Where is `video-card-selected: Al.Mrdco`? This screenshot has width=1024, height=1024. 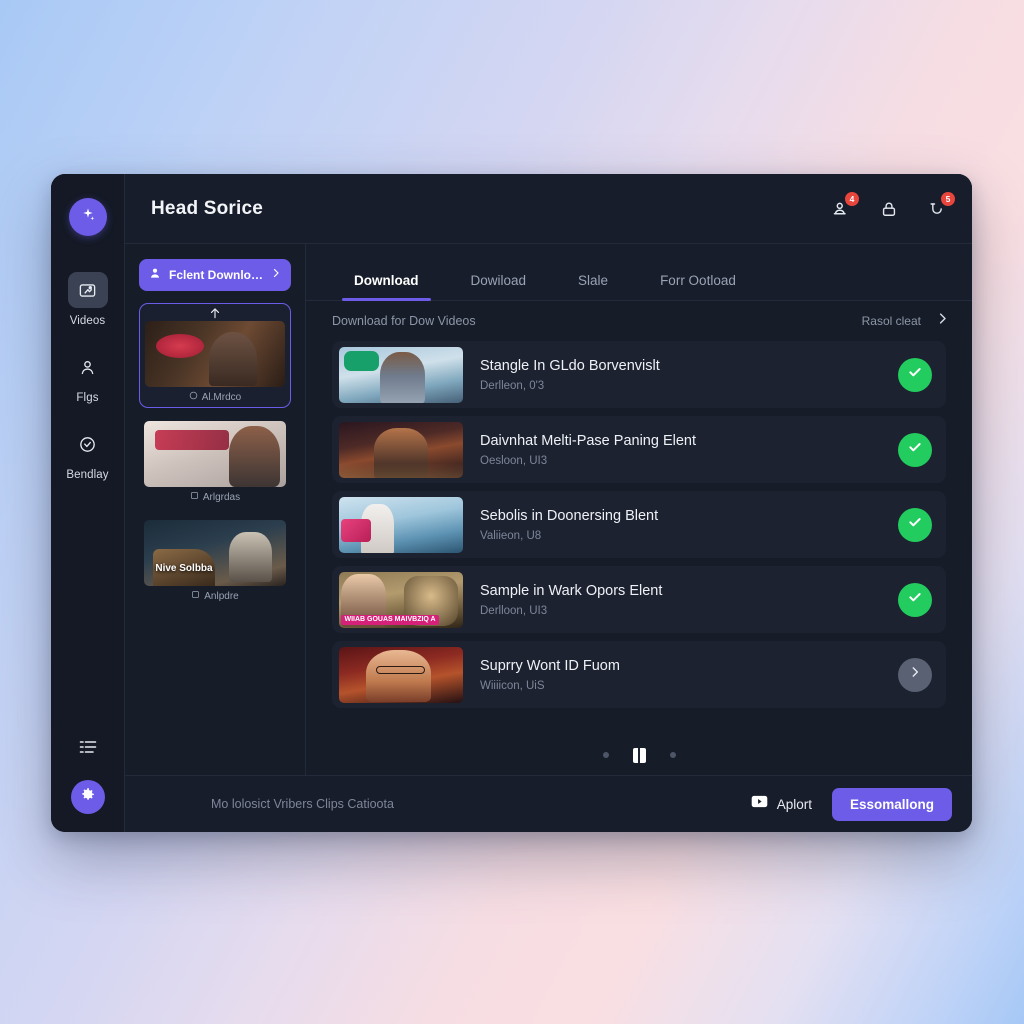 video-card-selected: Al.Mrdco is located at coordinates (215, 355).